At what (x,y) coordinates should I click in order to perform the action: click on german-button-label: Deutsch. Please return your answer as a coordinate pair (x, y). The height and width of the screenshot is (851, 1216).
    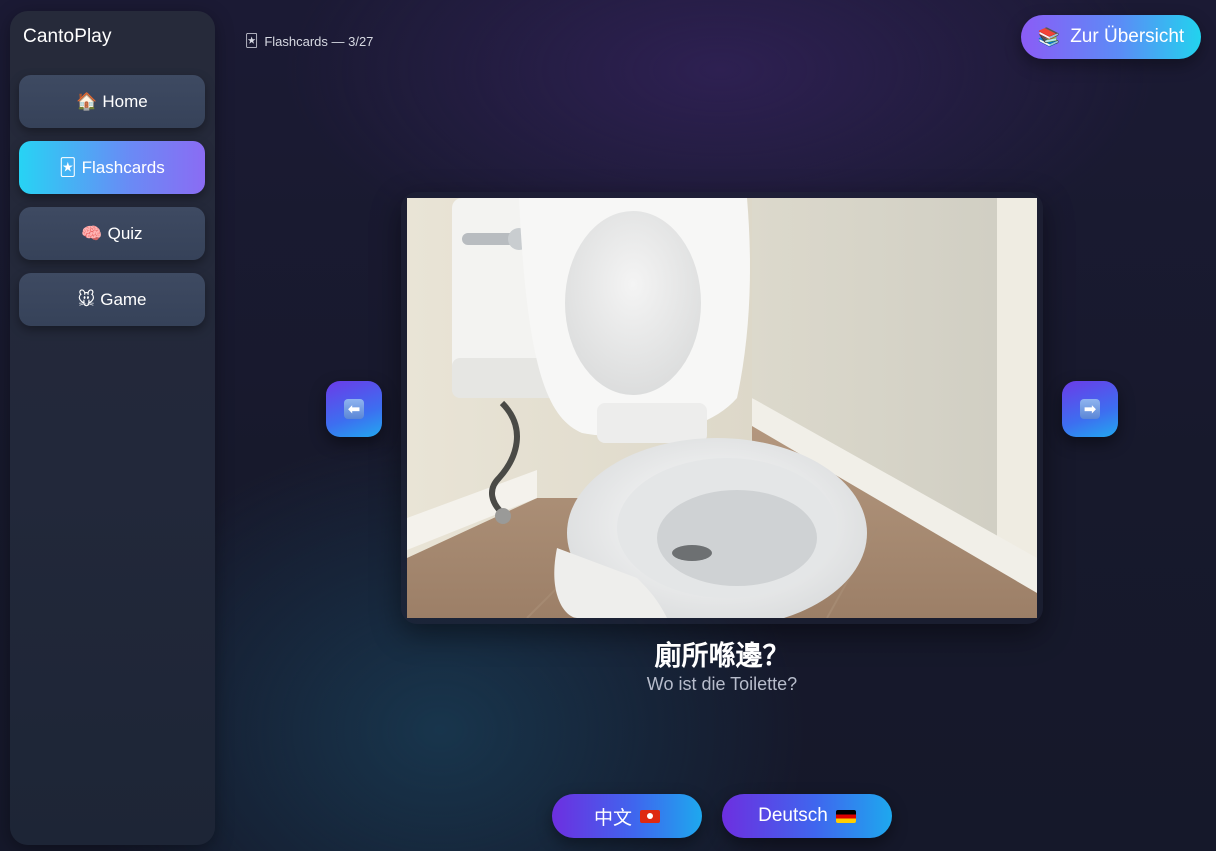
    Looking at the image, I should click on (793, 815).